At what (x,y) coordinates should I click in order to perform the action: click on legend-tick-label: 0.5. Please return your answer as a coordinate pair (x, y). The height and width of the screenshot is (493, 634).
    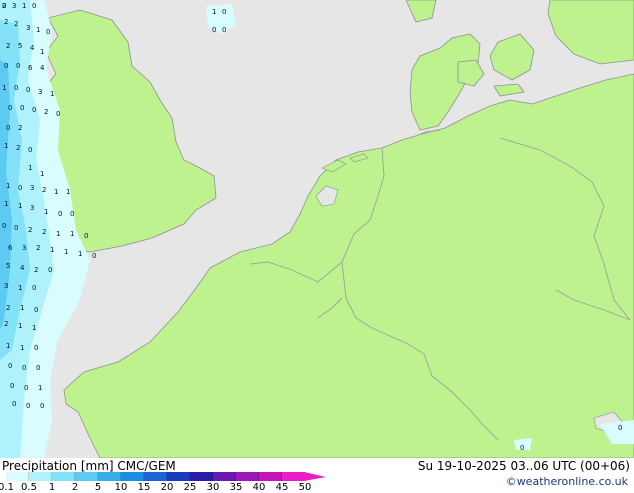
    Looking at the image, I should click on (29, 487).